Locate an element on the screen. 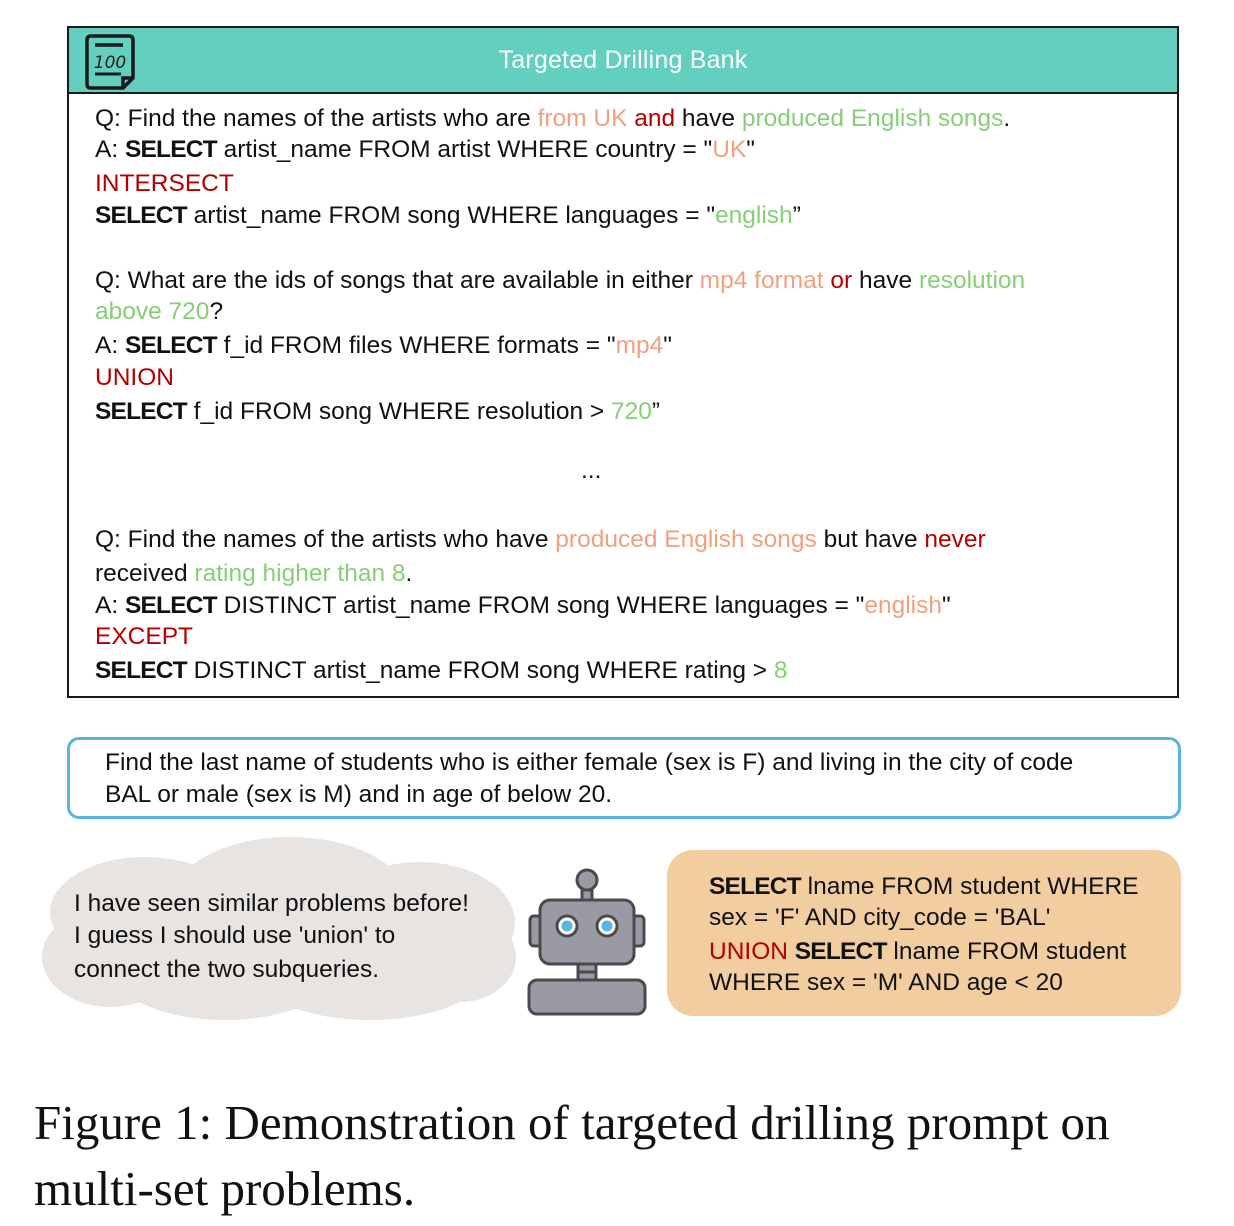 The width and height of the screenshot is (1234, 1226). example-1-set-operator: INTERSECT is located at coordinates (164, 183).